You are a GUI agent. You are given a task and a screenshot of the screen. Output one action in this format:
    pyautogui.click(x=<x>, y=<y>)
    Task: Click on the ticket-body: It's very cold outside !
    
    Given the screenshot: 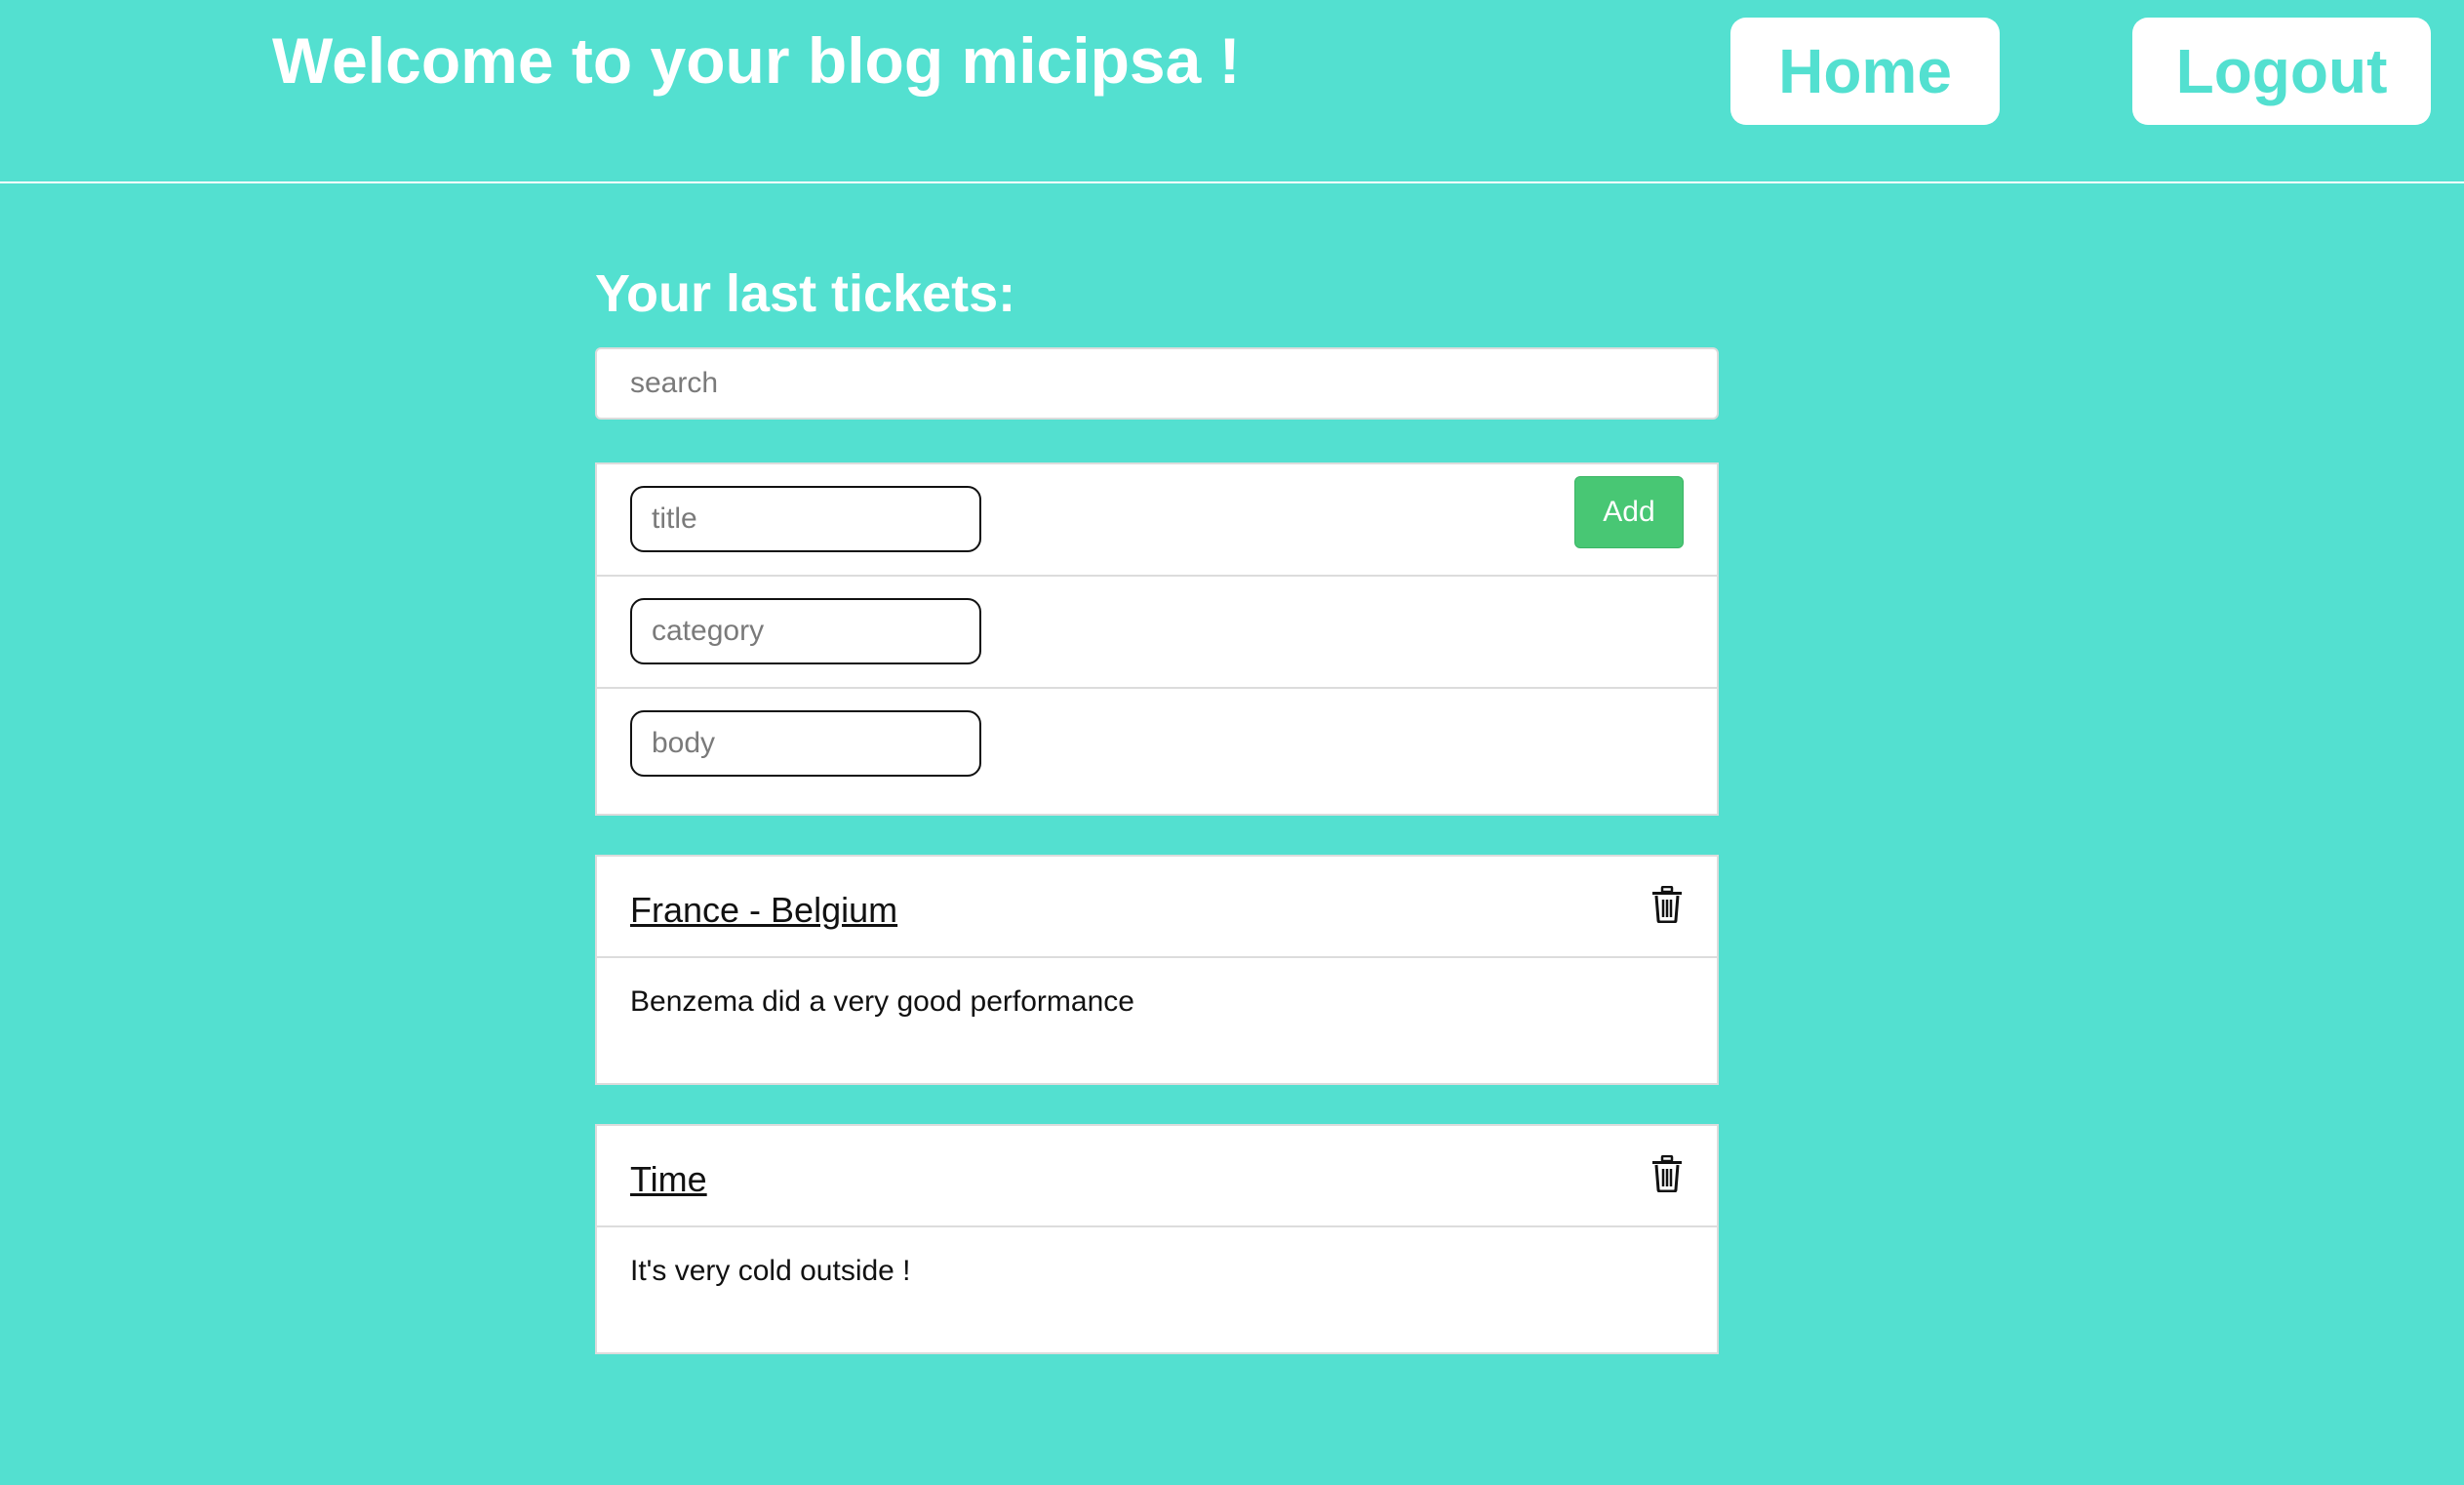 What is the action you would take?
    pyautogui.click(x=770, y=1271)
    